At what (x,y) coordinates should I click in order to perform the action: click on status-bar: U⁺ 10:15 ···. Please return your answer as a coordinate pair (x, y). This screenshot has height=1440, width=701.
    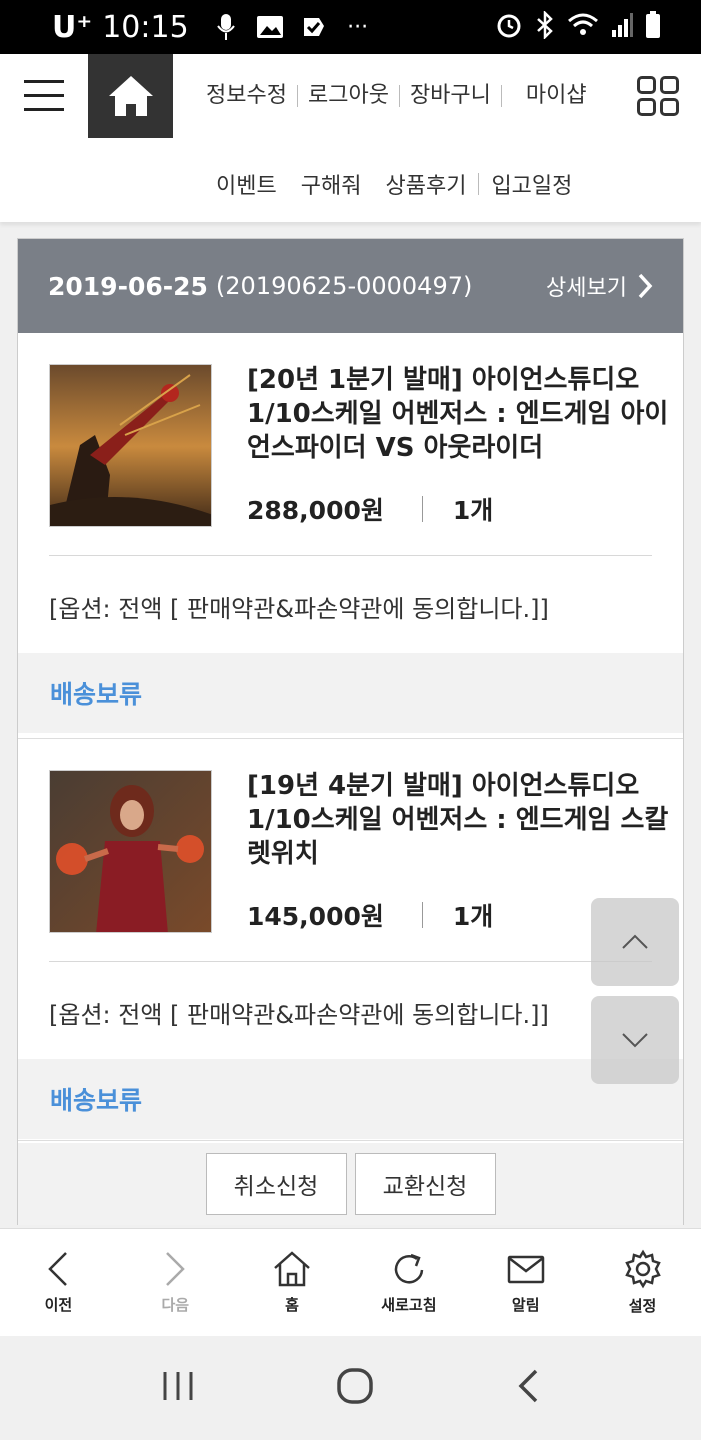
    Looking at the image, I should click on (350, 27).